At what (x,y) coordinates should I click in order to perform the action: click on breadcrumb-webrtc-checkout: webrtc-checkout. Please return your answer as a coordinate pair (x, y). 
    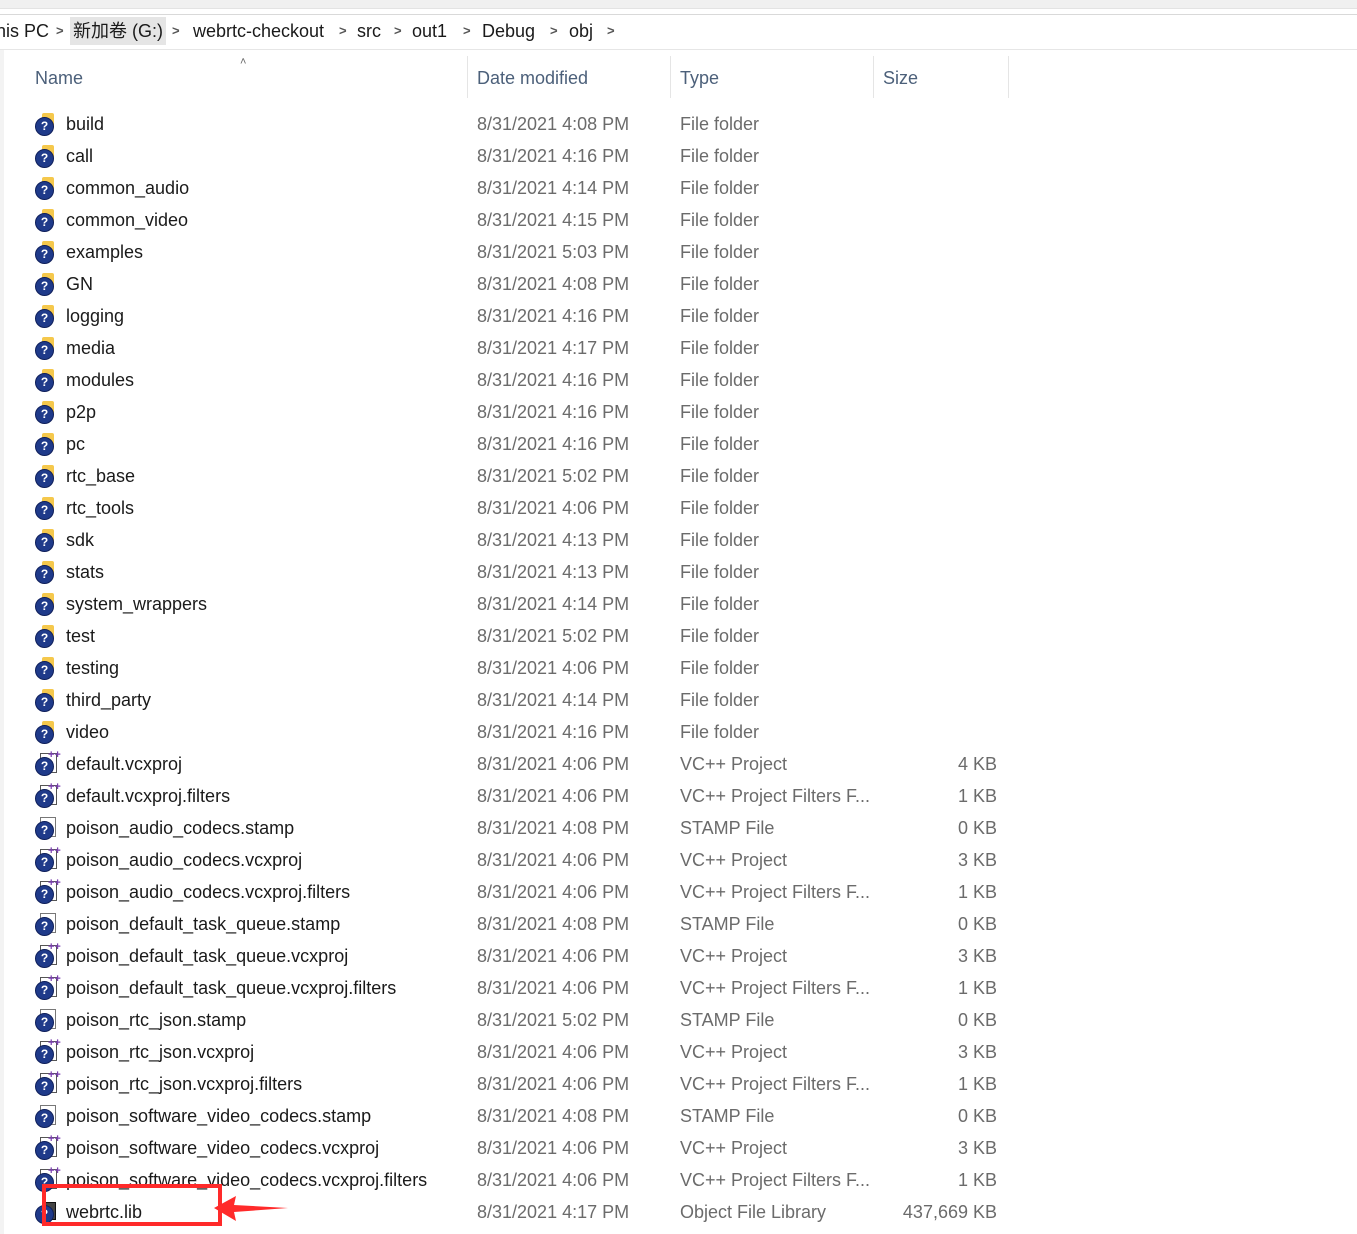
    Looking at the image, I should click on (258, 31).